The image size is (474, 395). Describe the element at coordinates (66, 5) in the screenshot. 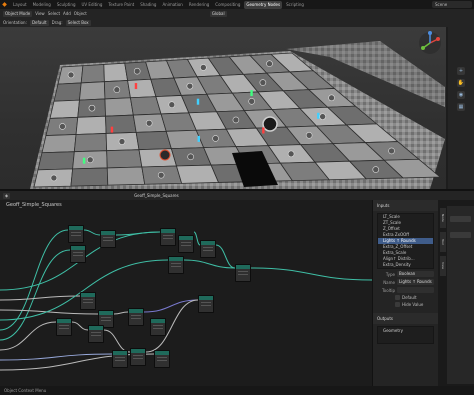

I see `workspace-tab-sculpting: Sculpting` at that location.